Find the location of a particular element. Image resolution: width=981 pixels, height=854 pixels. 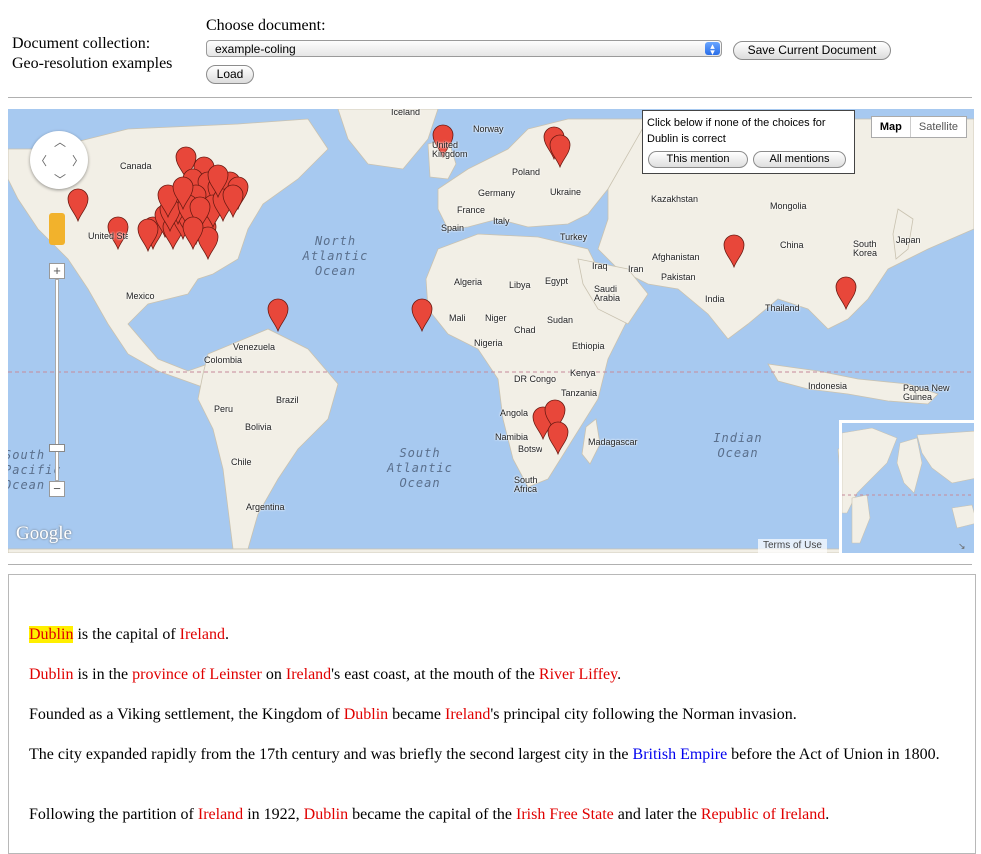

this-mention-button: This mention is located at coordinates (698, 159).